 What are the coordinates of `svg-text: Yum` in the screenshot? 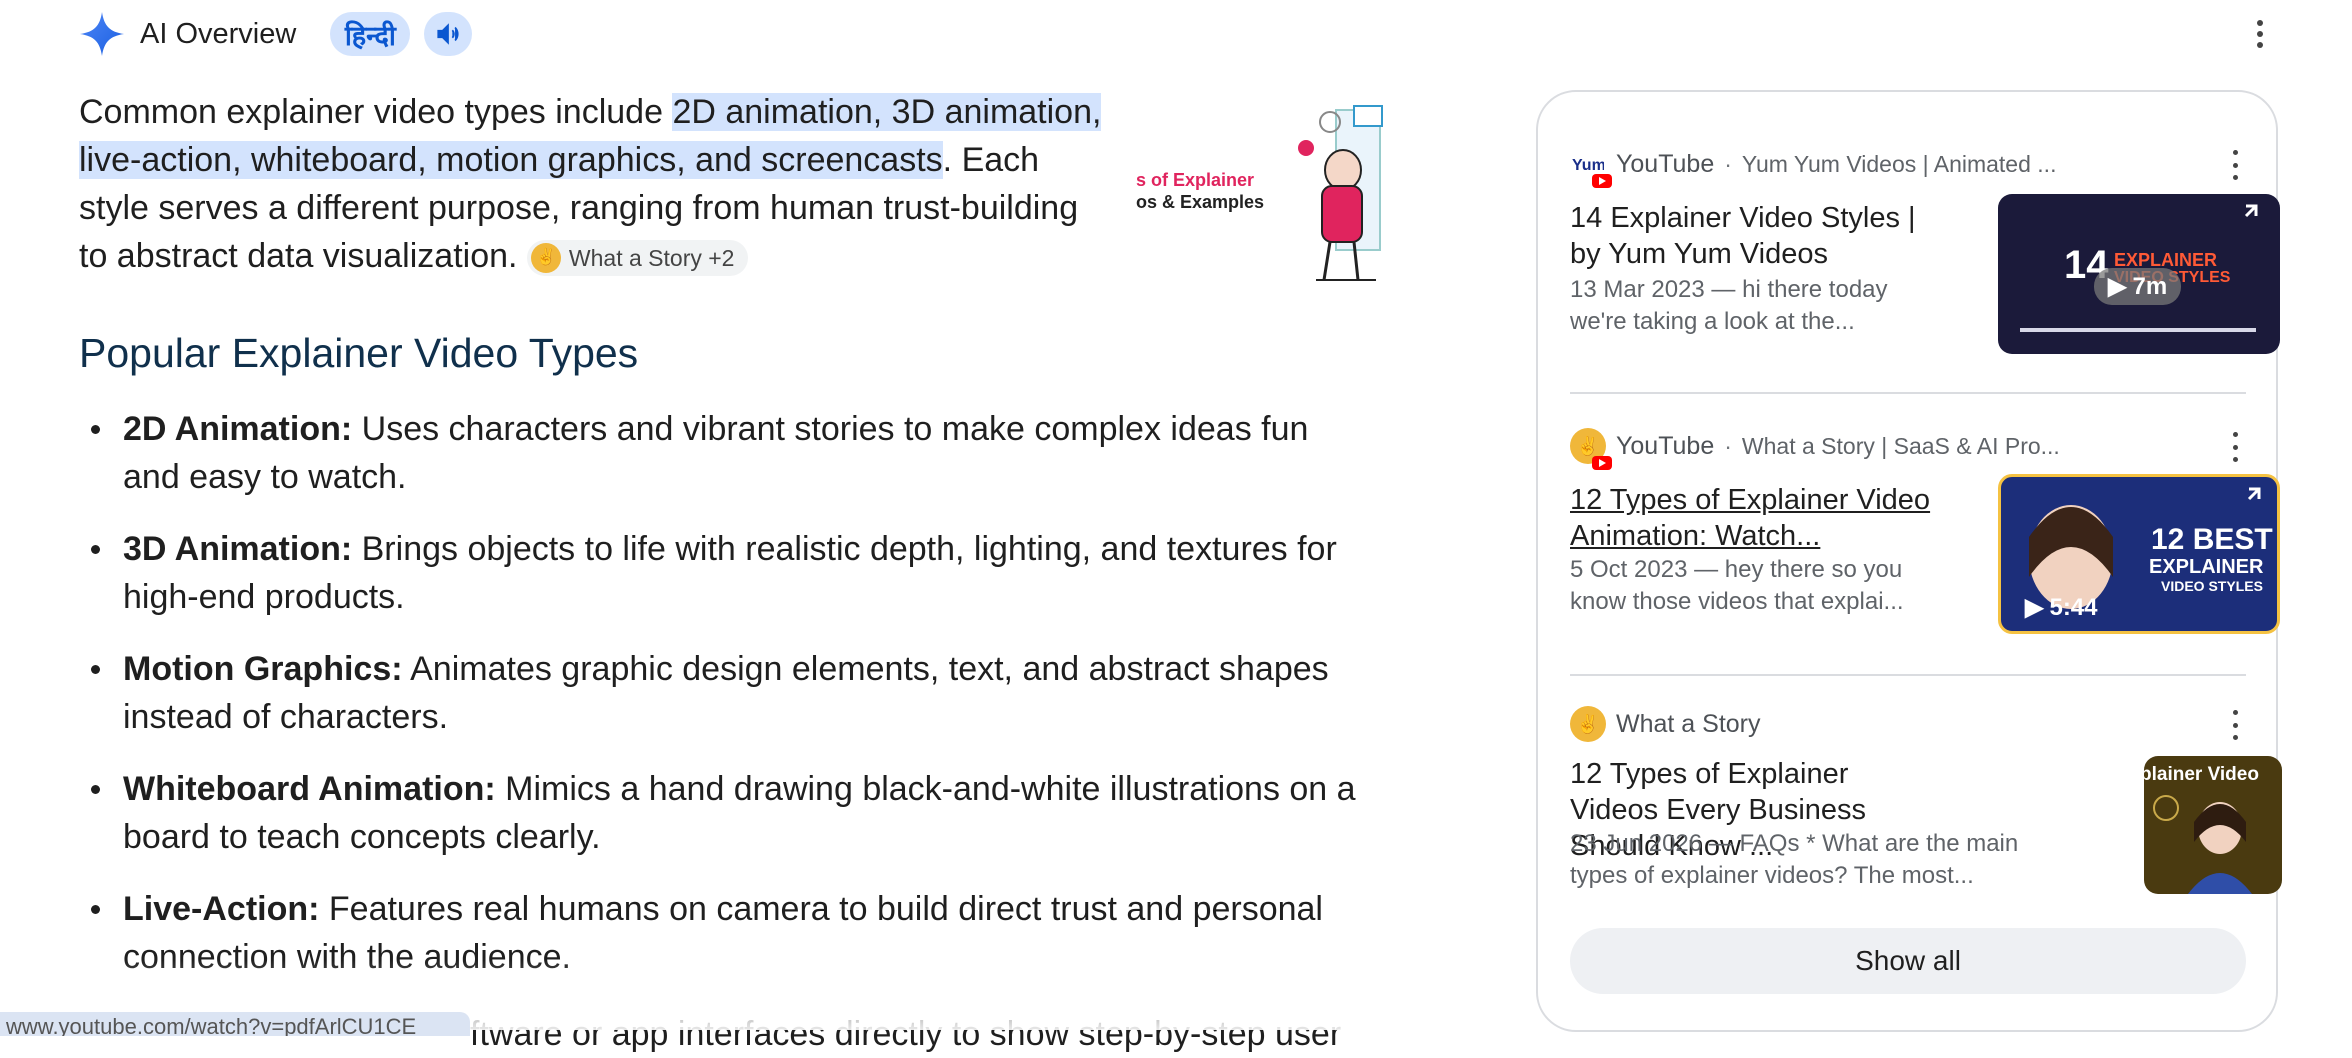 It's located at (1588, 165).